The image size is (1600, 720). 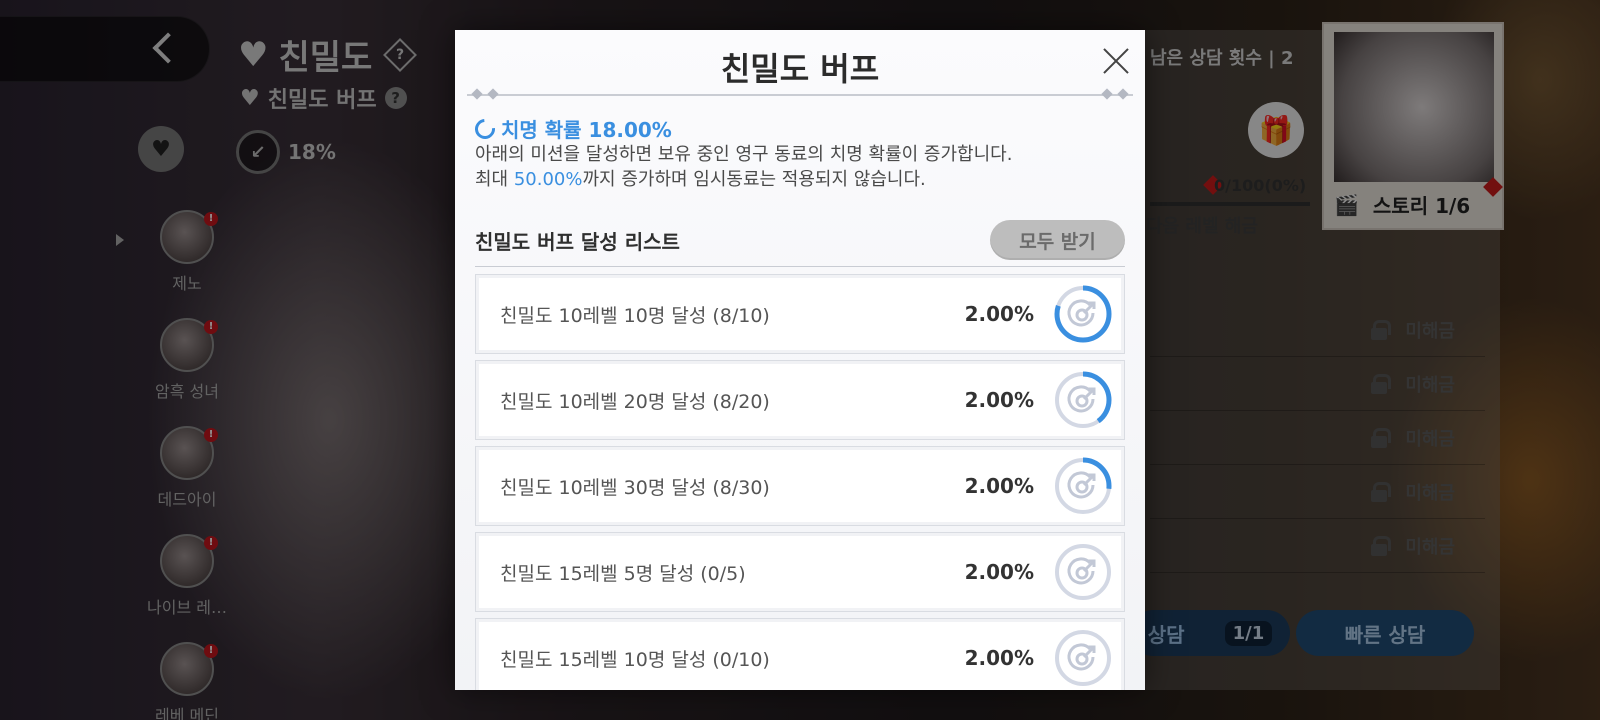 I want to click on list-divider, so click(x=800, y=266).